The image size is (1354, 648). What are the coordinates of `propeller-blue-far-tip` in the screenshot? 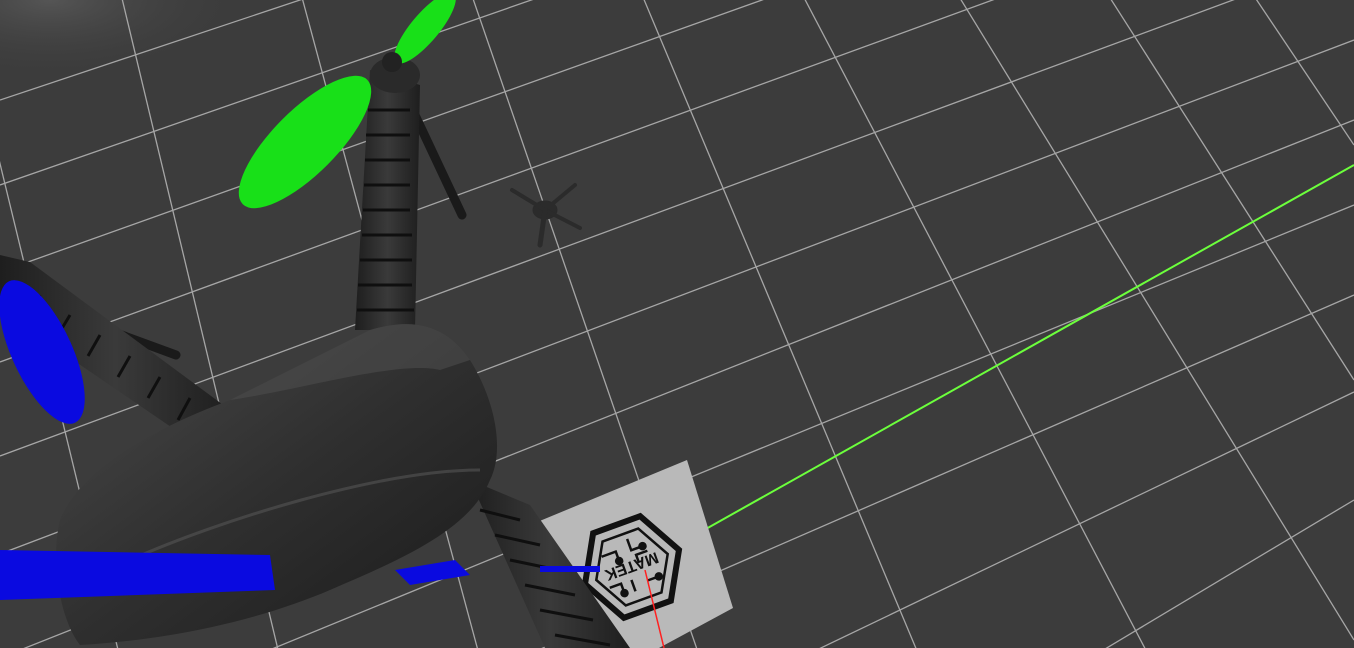 It's located at (570, 569).